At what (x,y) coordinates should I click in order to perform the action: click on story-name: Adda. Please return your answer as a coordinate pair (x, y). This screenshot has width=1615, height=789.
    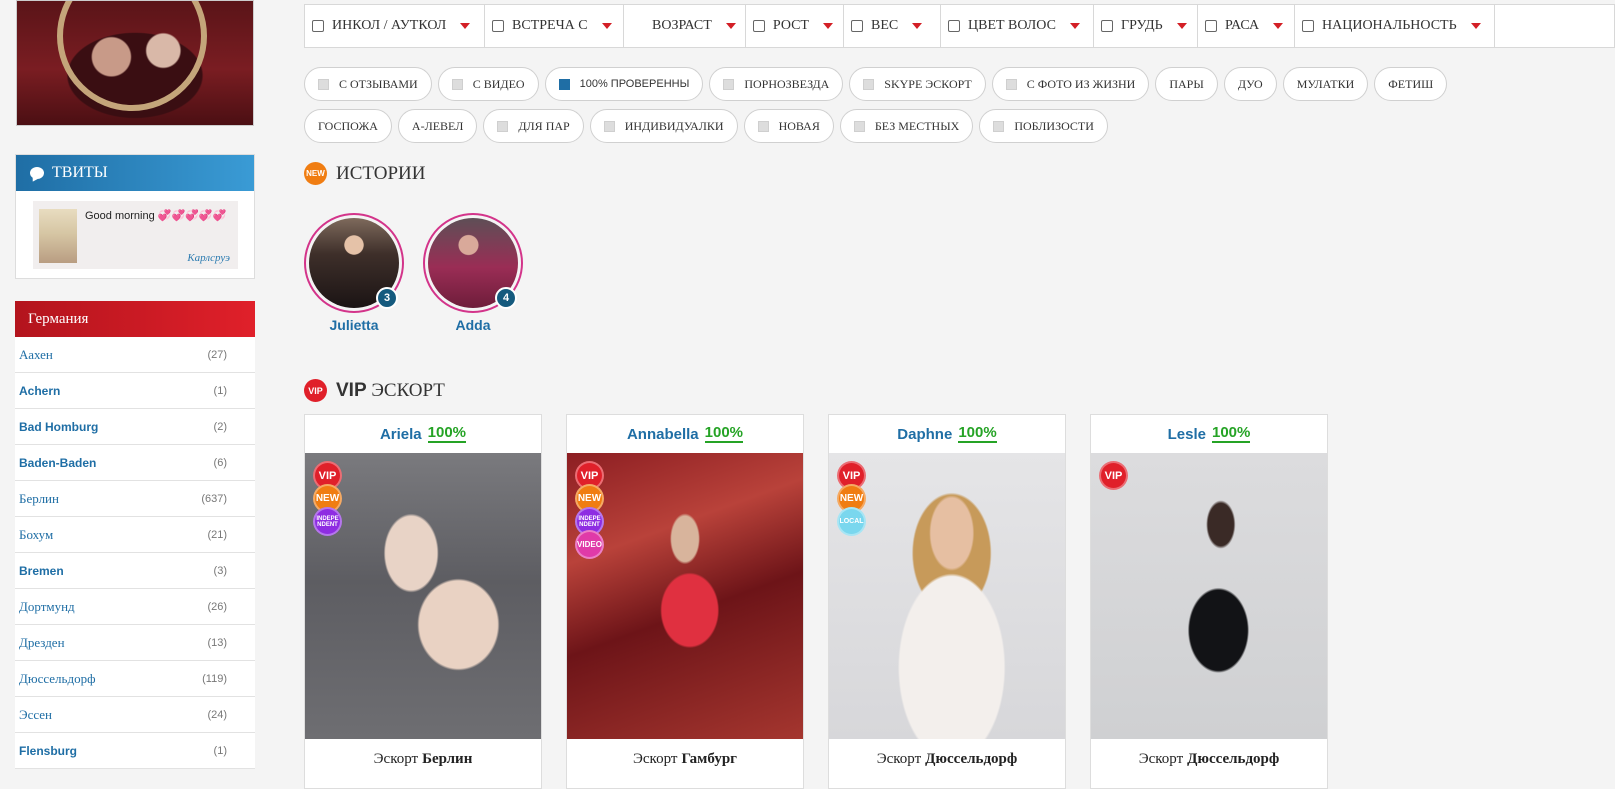
    Looking at the image, I should click on (473, 325).